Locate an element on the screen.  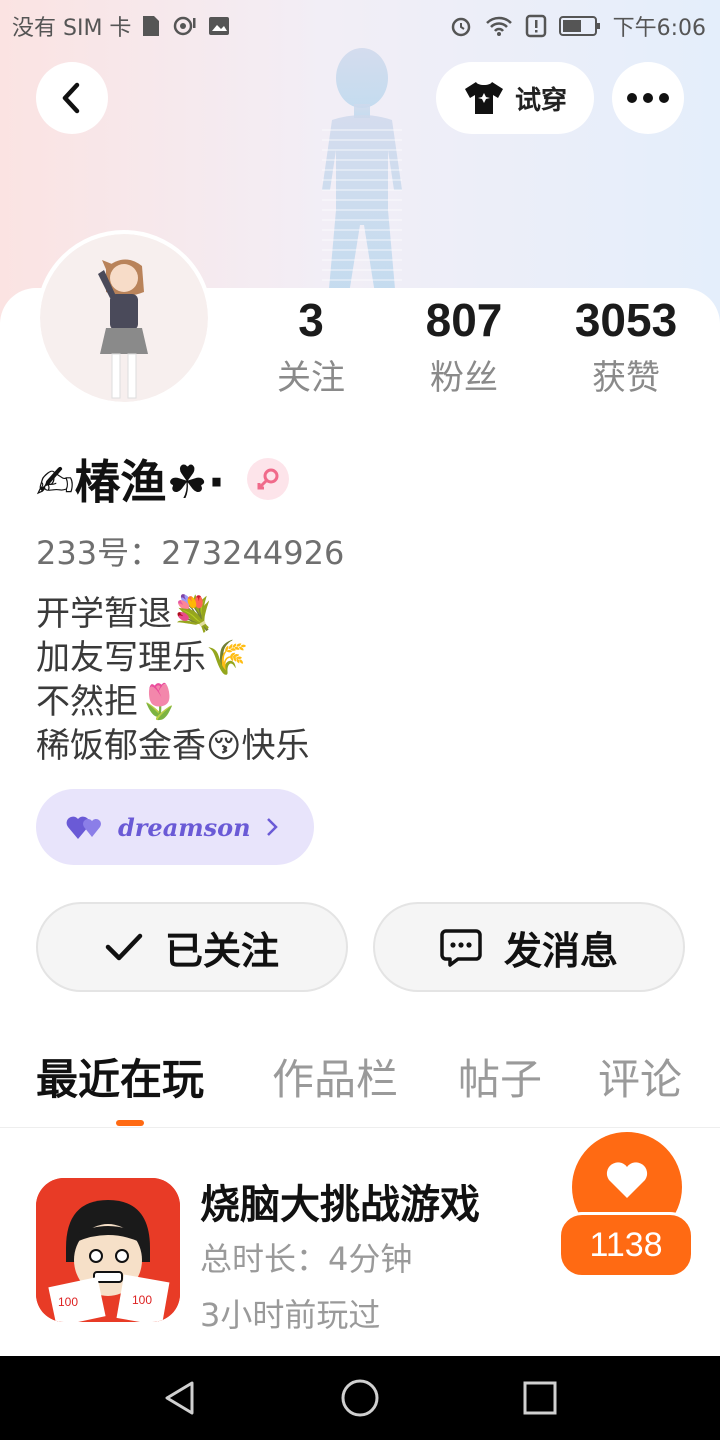
game-icon: 100 100 is located at coordinates (108, 1250).